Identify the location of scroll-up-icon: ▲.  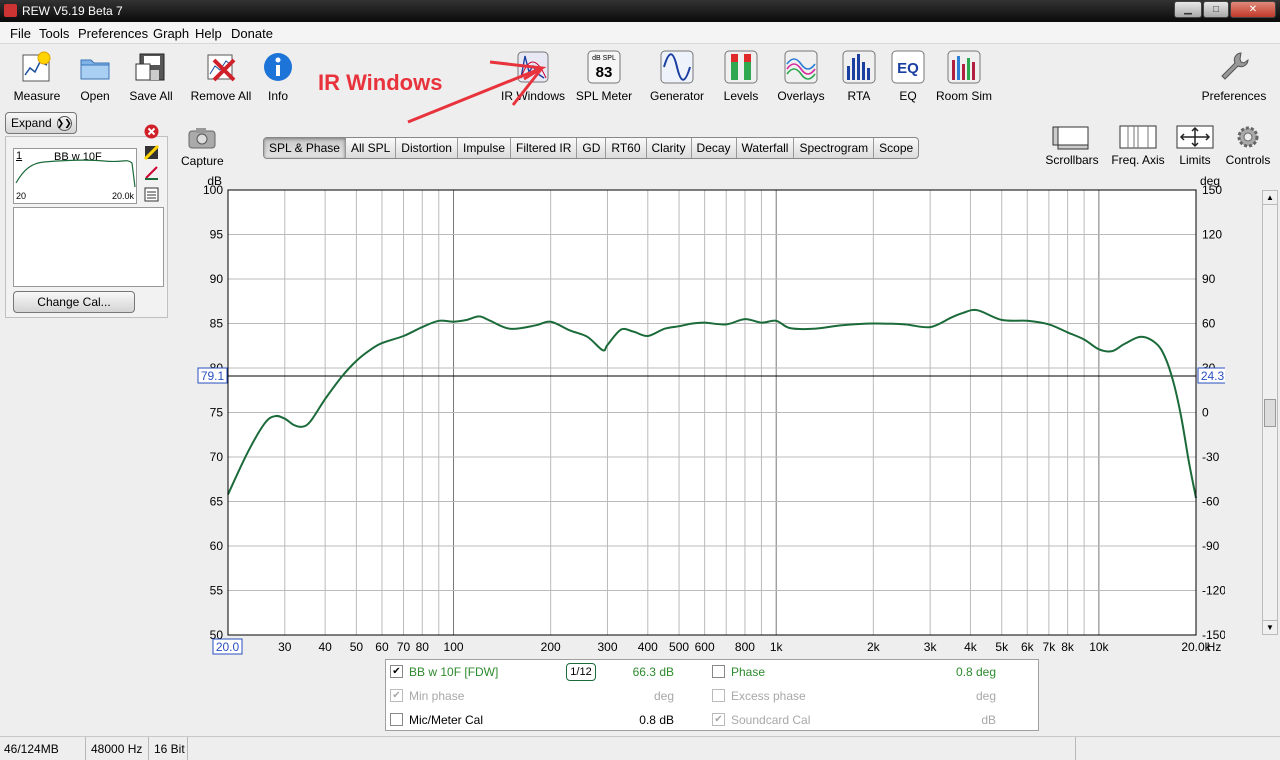
(1270, 198).